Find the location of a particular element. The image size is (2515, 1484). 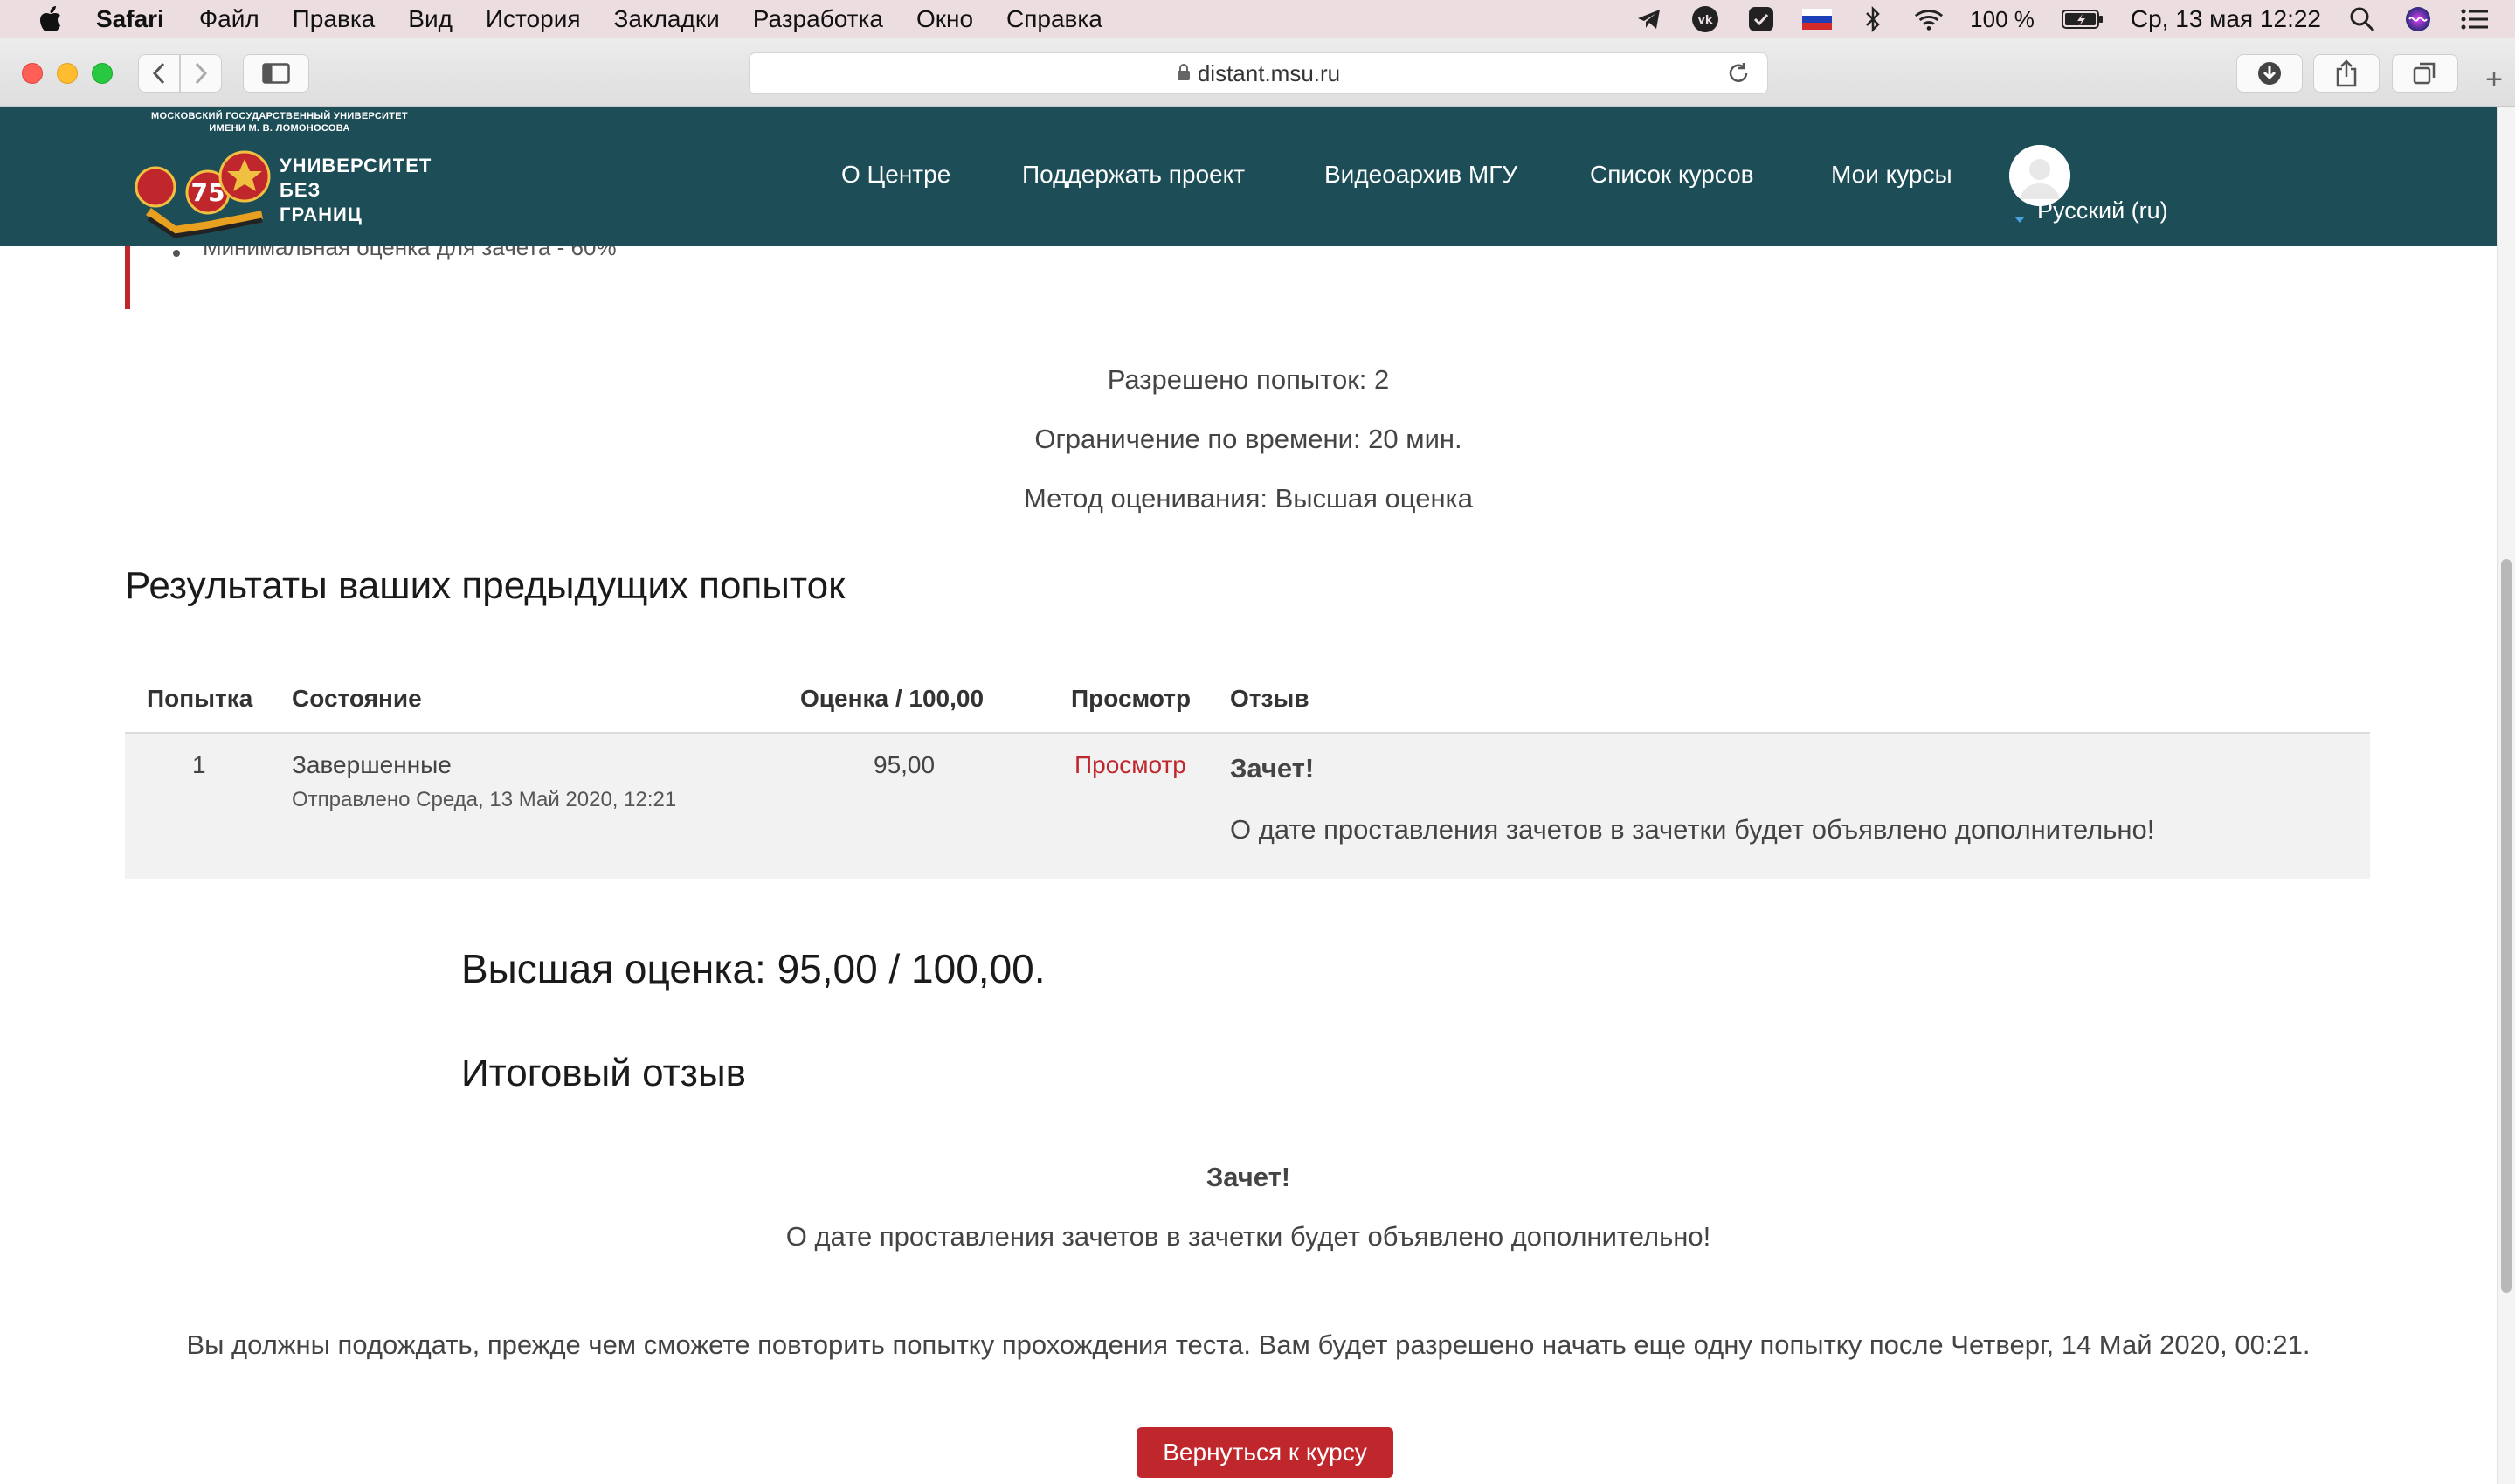

browser-toolbar: distant.msu.ru + is located at coordinates (1257, 72).